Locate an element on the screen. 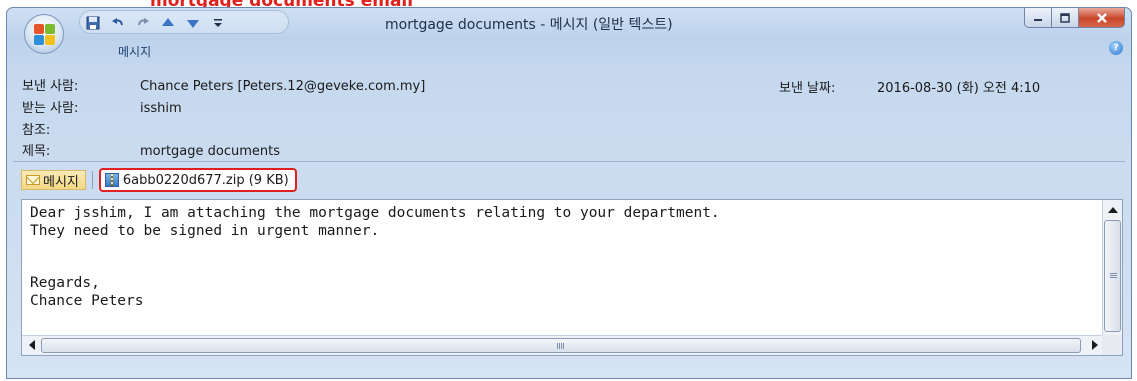 This screenshot has width=1137, height=381. window-controls is located at coordinates (1074, 18).